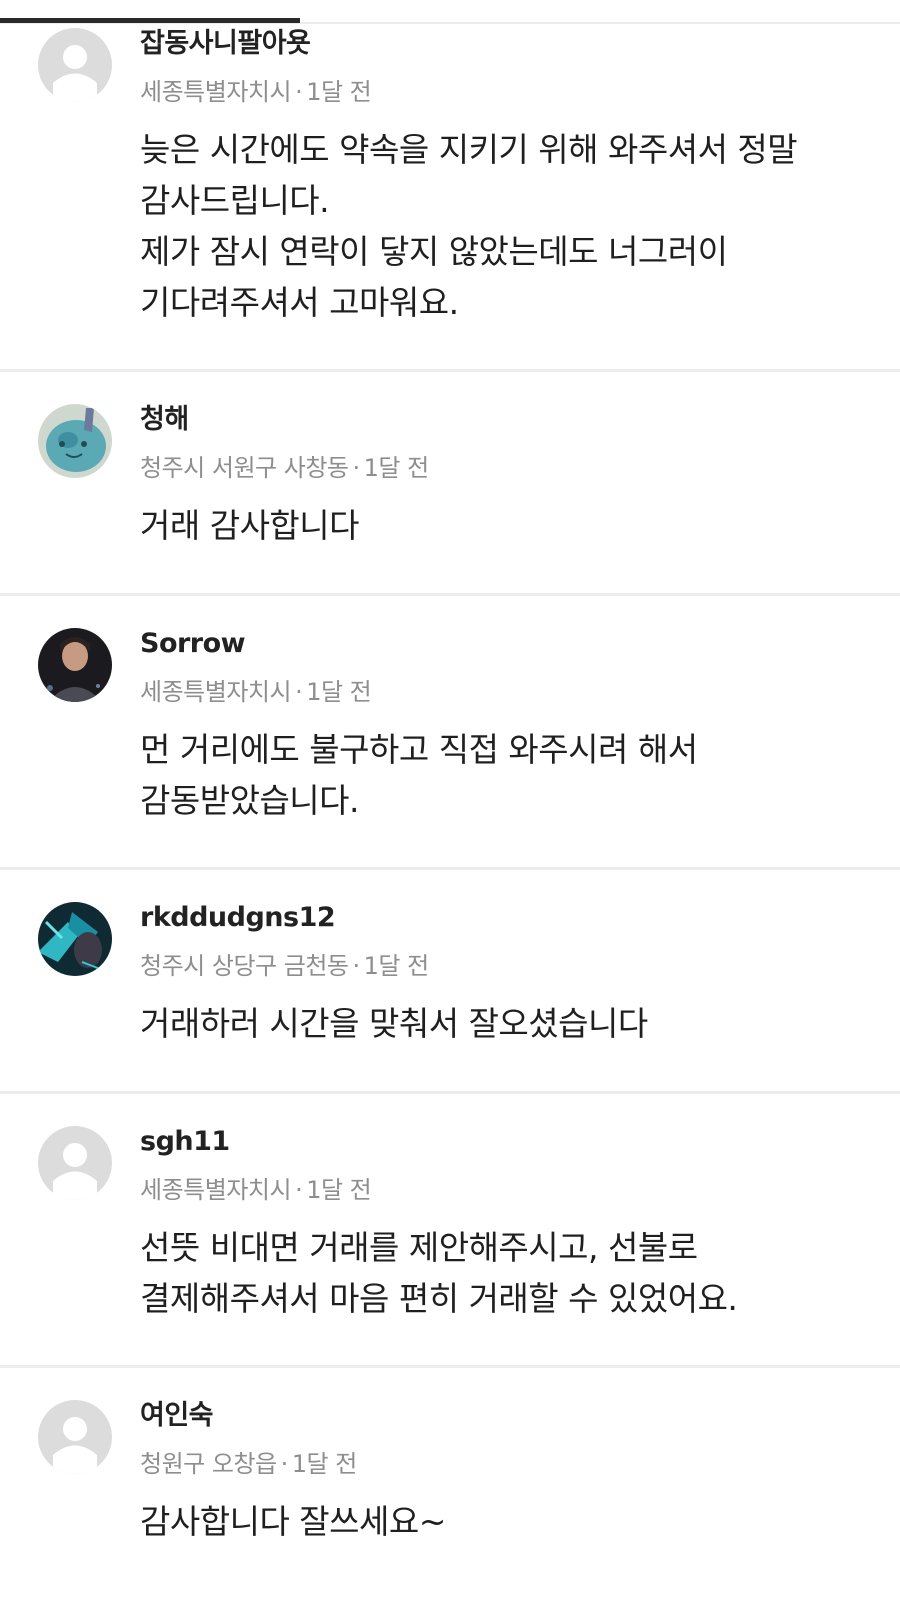  What do you see at coordinates (520, 1142) in the screenshot?
I see `reviewer-nickname: sgh11` at bounding box center [520, 1142].